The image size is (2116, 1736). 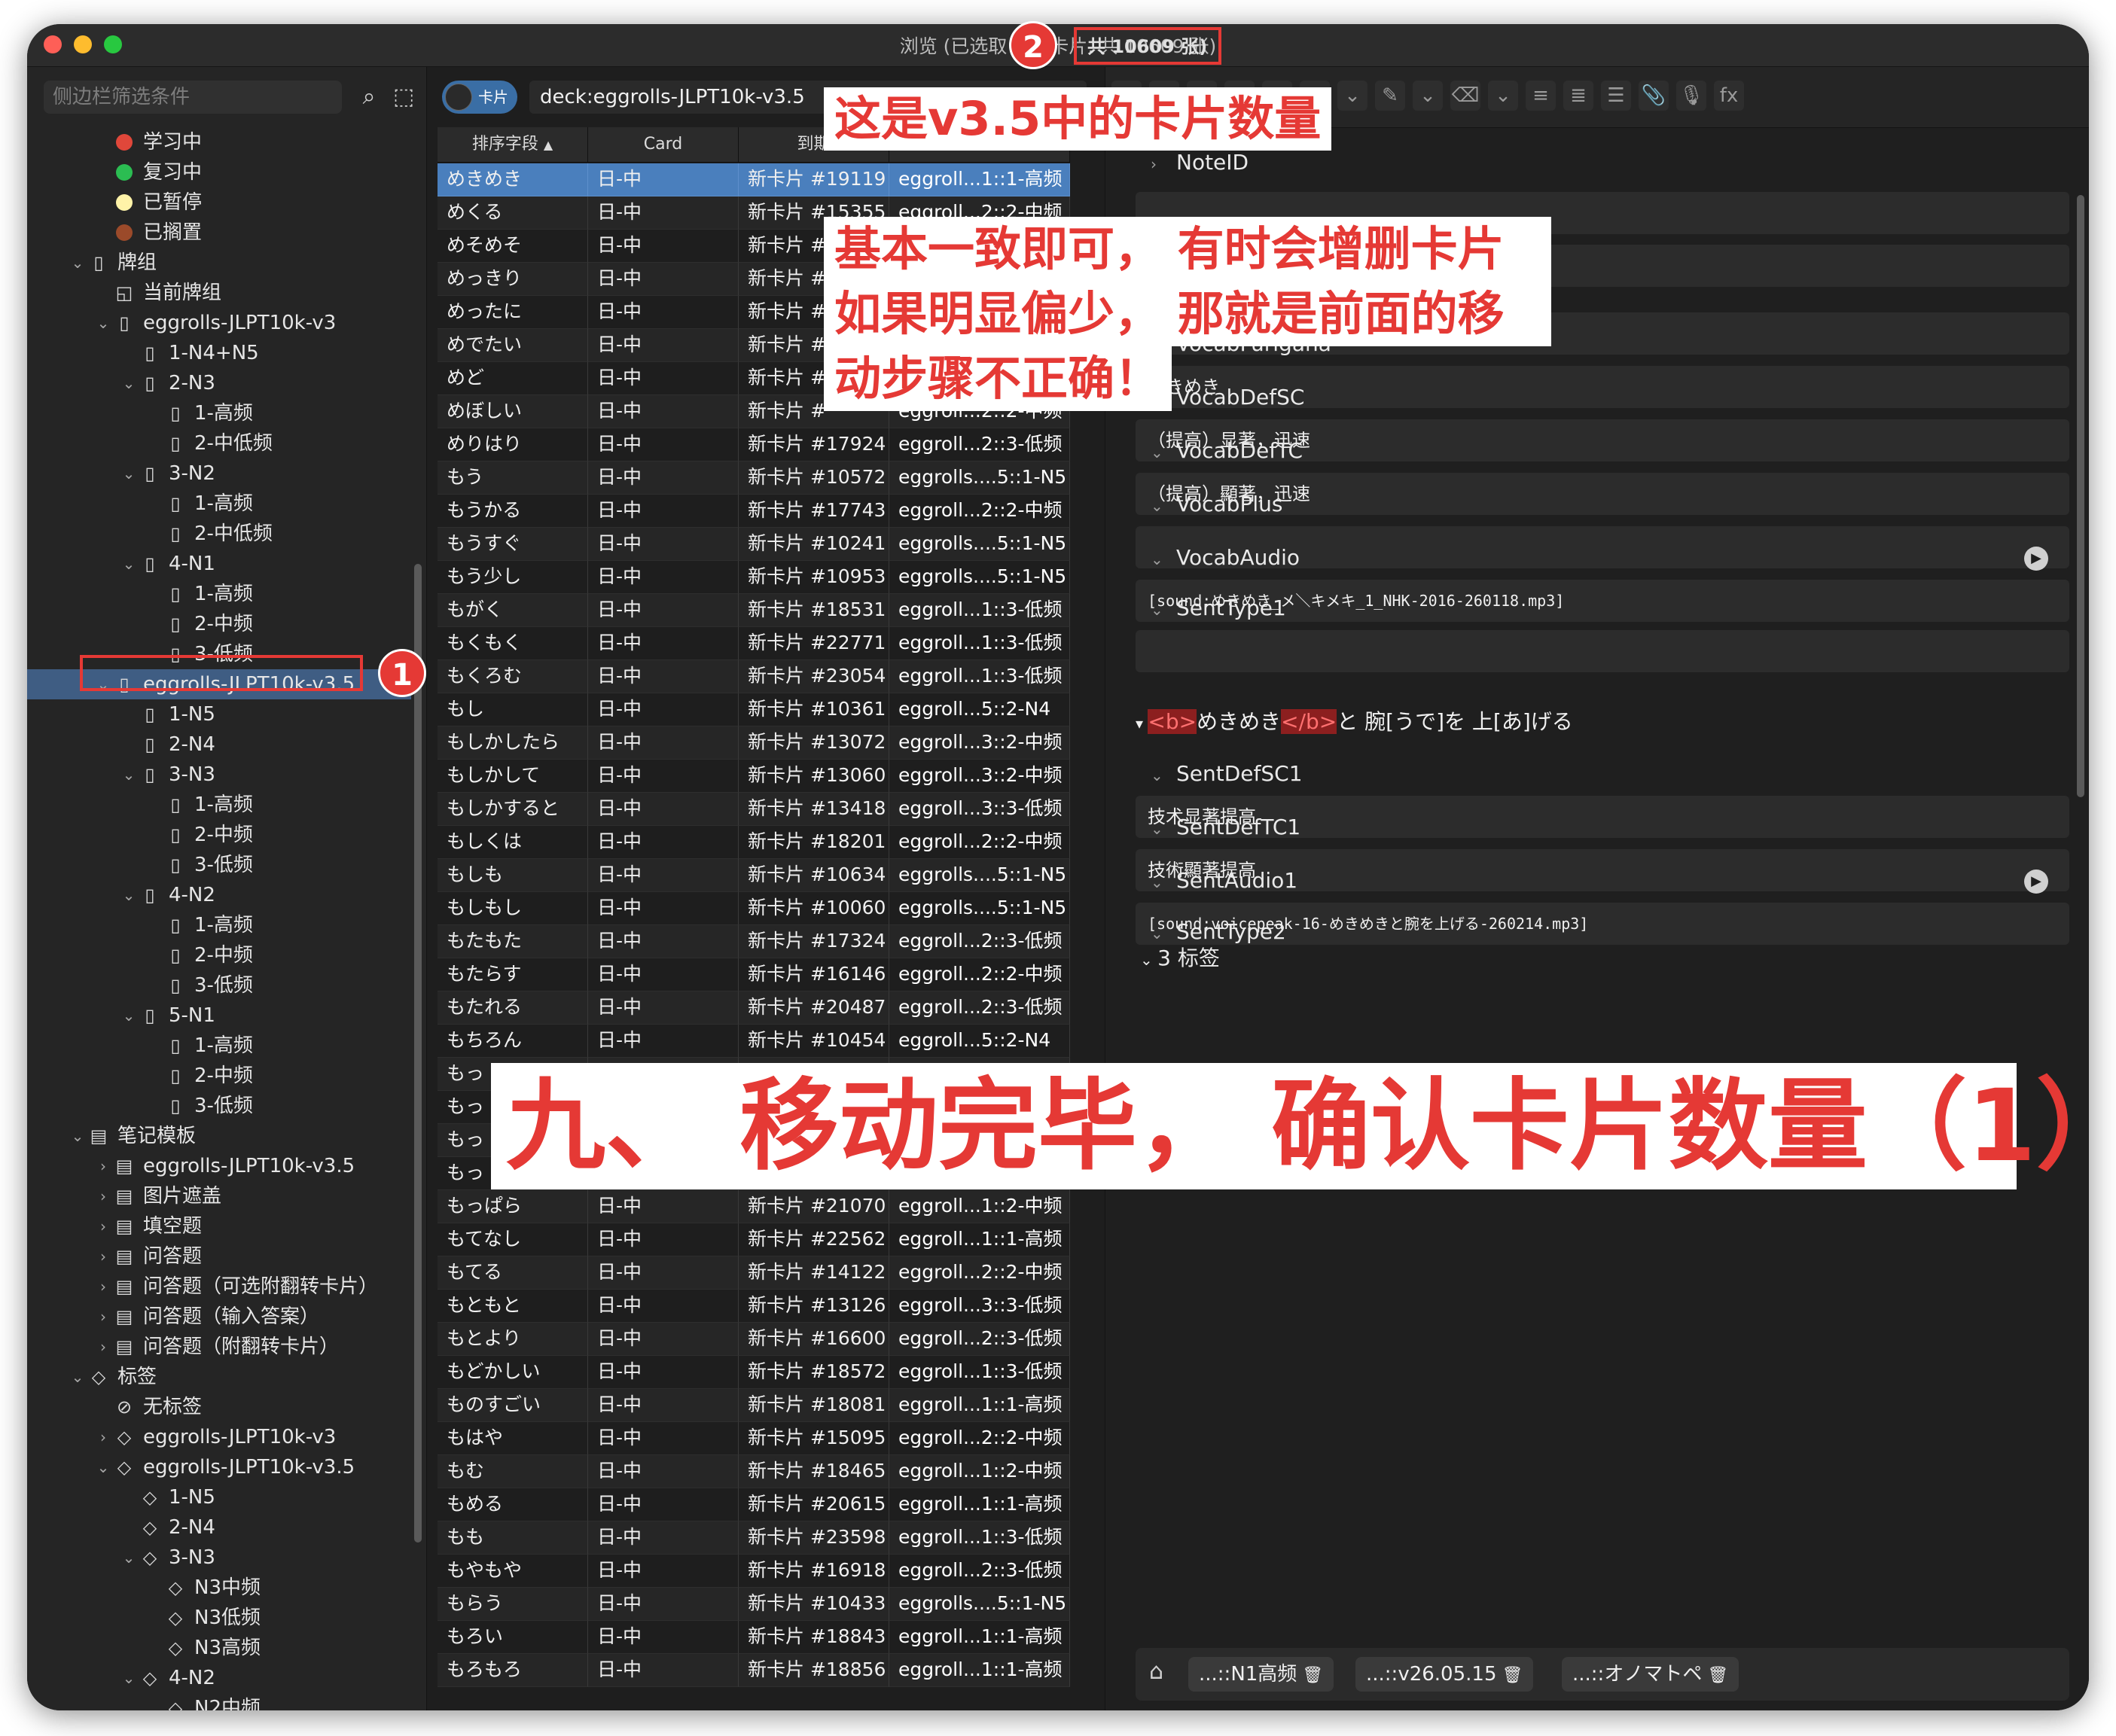 What do you see at coordinates (219, 1166) in the screenshot?
I see `sidebar-item: › ▤ eggrolls-JLPT10k-v3.5` at bounding box center [219, 1166].